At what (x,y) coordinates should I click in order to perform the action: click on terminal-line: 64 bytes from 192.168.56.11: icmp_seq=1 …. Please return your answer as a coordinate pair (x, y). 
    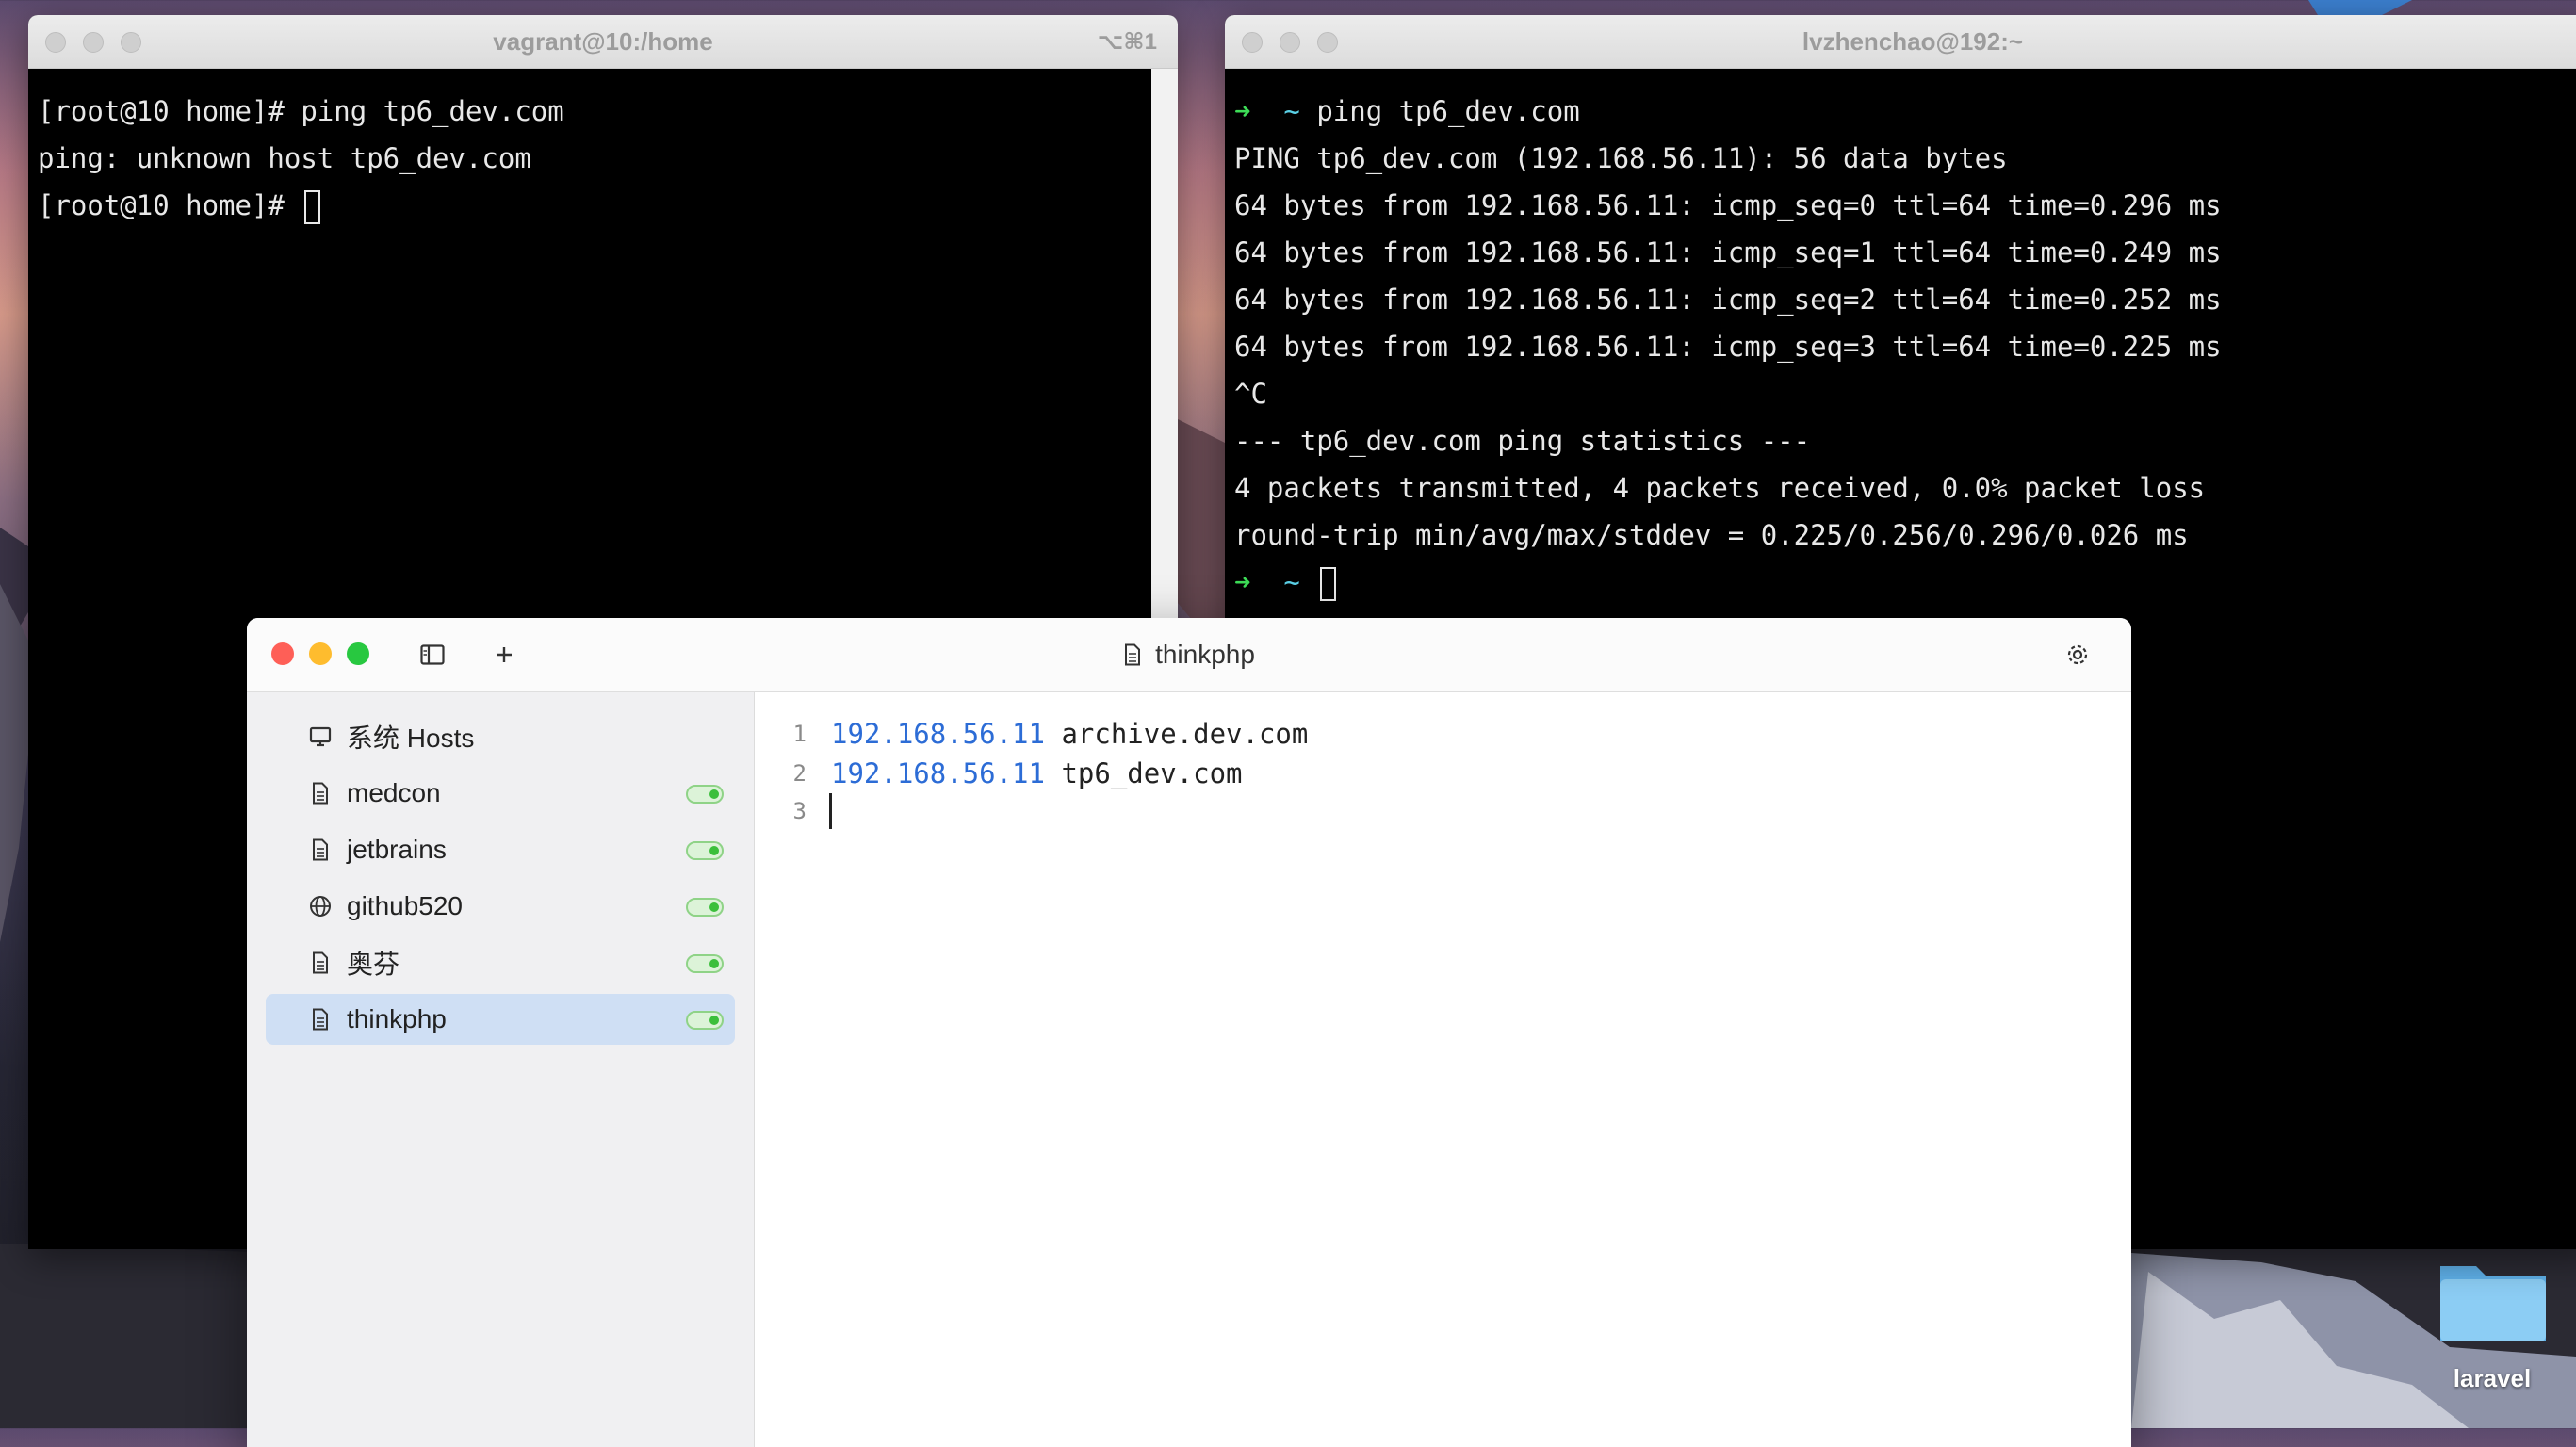
    Looking at the image, I should click on (1728, 252).